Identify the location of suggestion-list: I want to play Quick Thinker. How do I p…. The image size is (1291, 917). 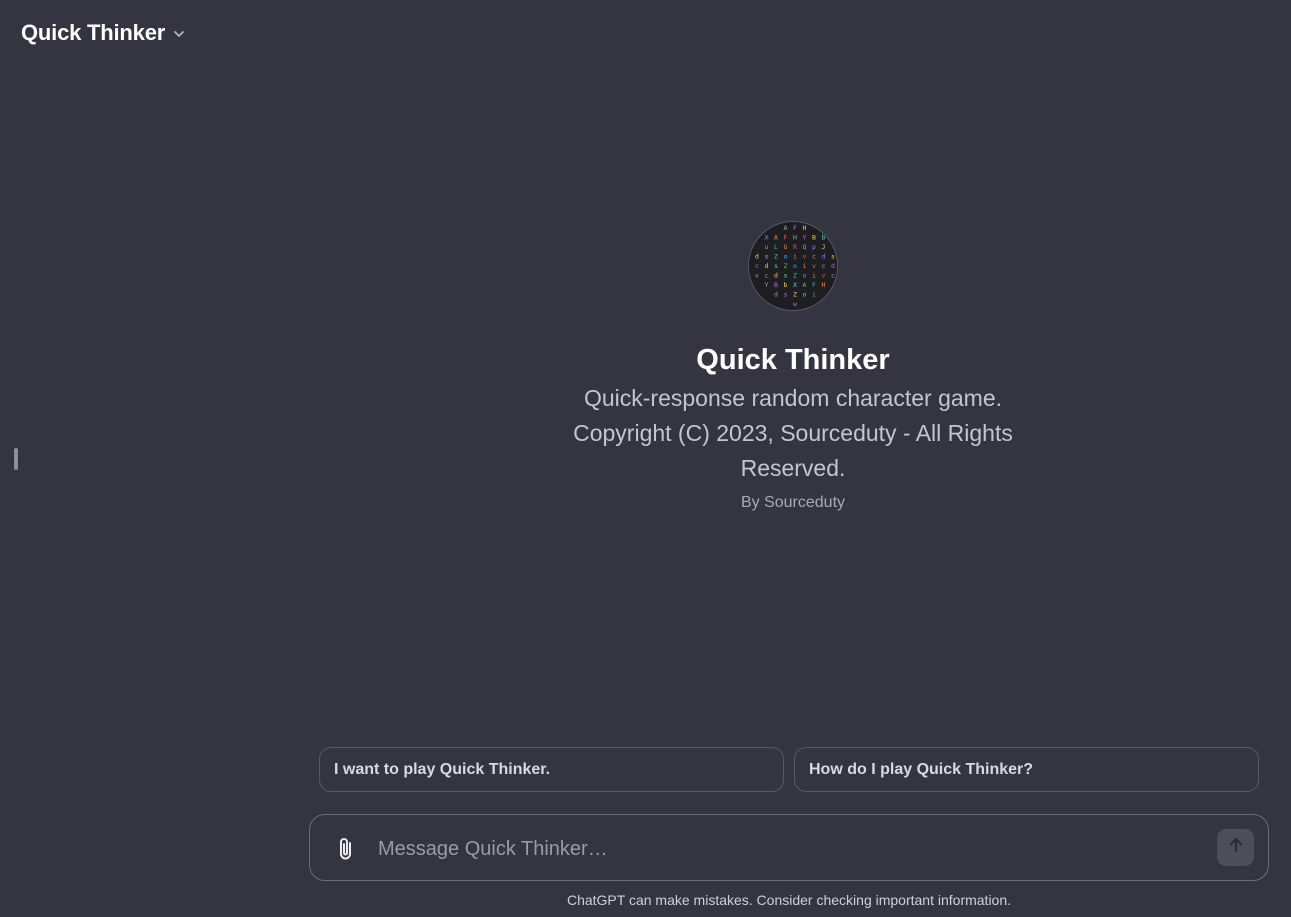
(789, 769).